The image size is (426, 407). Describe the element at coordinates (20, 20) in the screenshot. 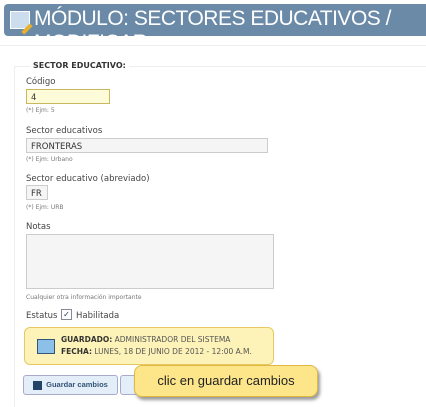

I see `edit-form-icon` at that location.